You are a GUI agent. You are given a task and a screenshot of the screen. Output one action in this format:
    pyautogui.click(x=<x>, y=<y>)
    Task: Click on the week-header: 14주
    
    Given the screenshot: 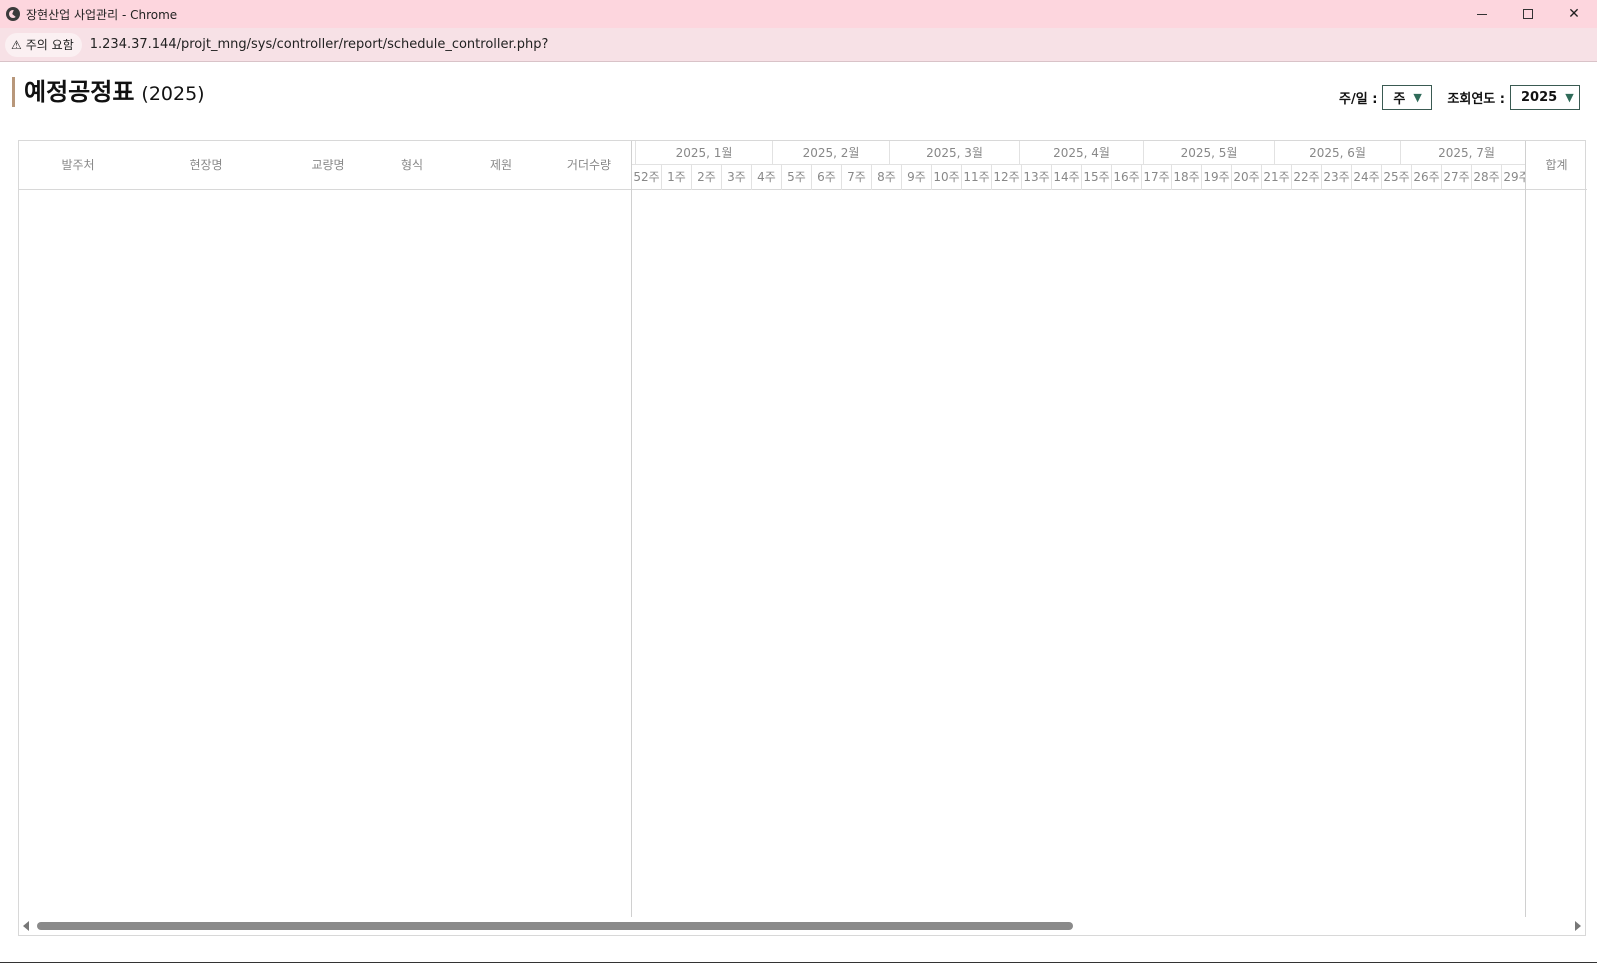 What is the action you would take?
    pyautogui.click(x=1067, y=177)
    